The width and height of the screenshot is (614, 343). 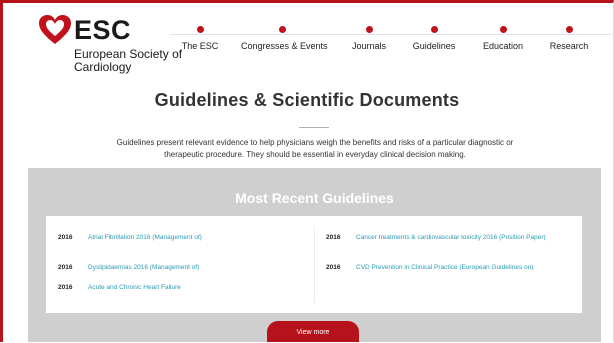 I want to click on nav-item-the-esc: The ESC, so click(x=200, y=38).